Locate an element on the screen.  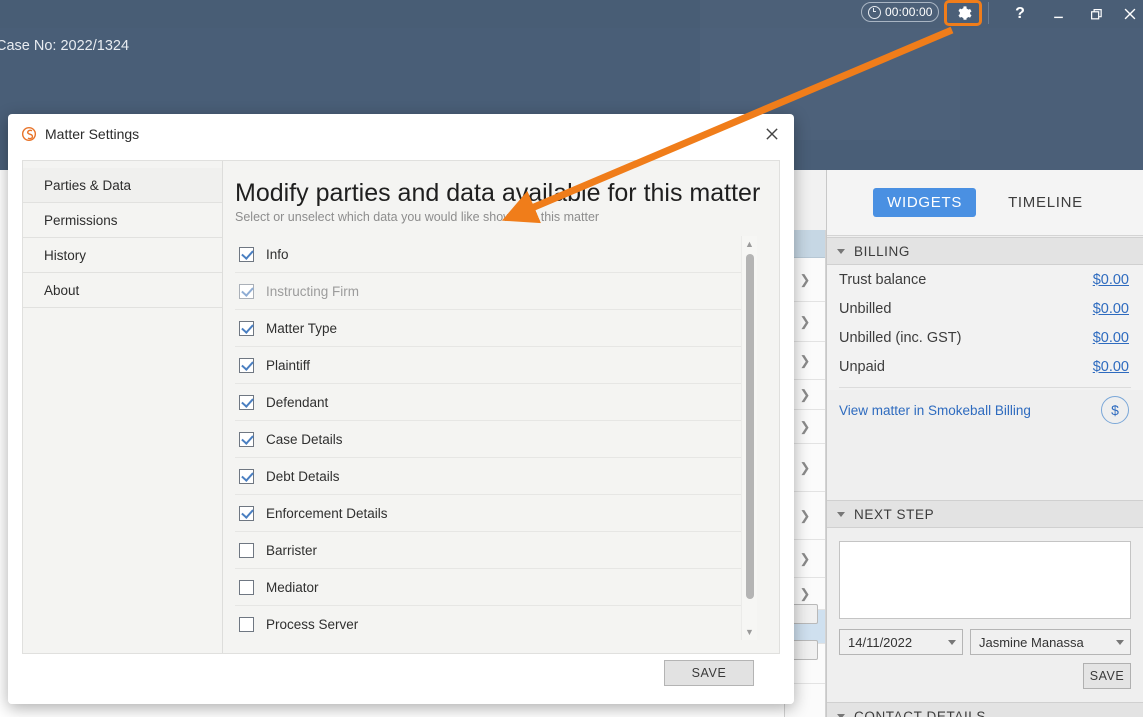
close-window-button is located at coordinates (1129, 14).